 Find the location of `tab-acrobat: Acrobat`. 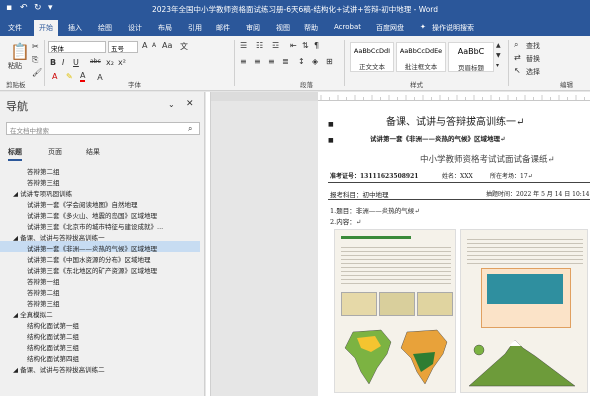

tab-acrobat: Acrobat is located at coordinates (347, 27).